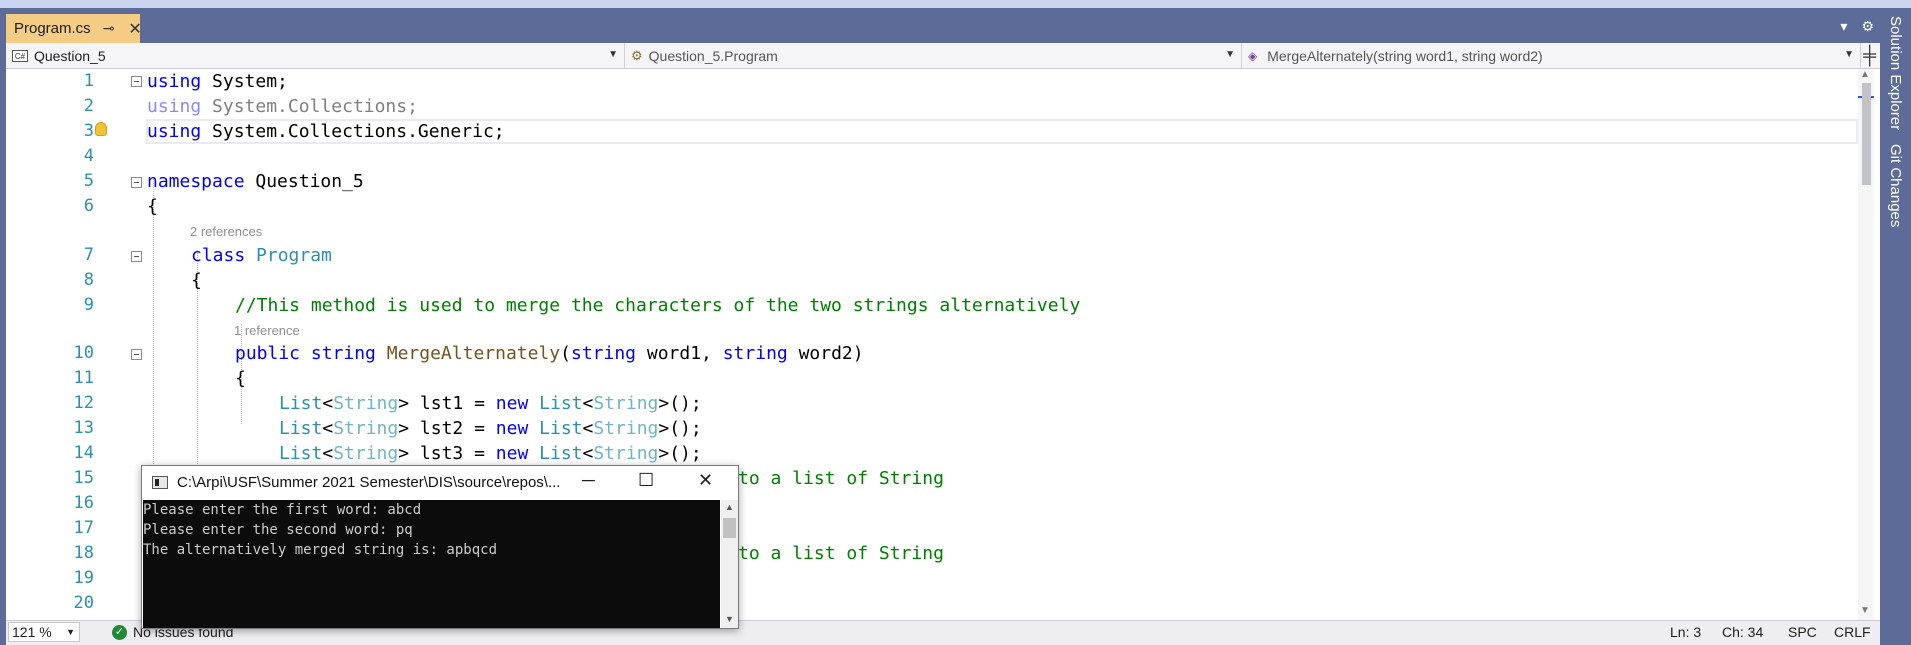  I want to click on code-line: 8 {, so click(936, 280).